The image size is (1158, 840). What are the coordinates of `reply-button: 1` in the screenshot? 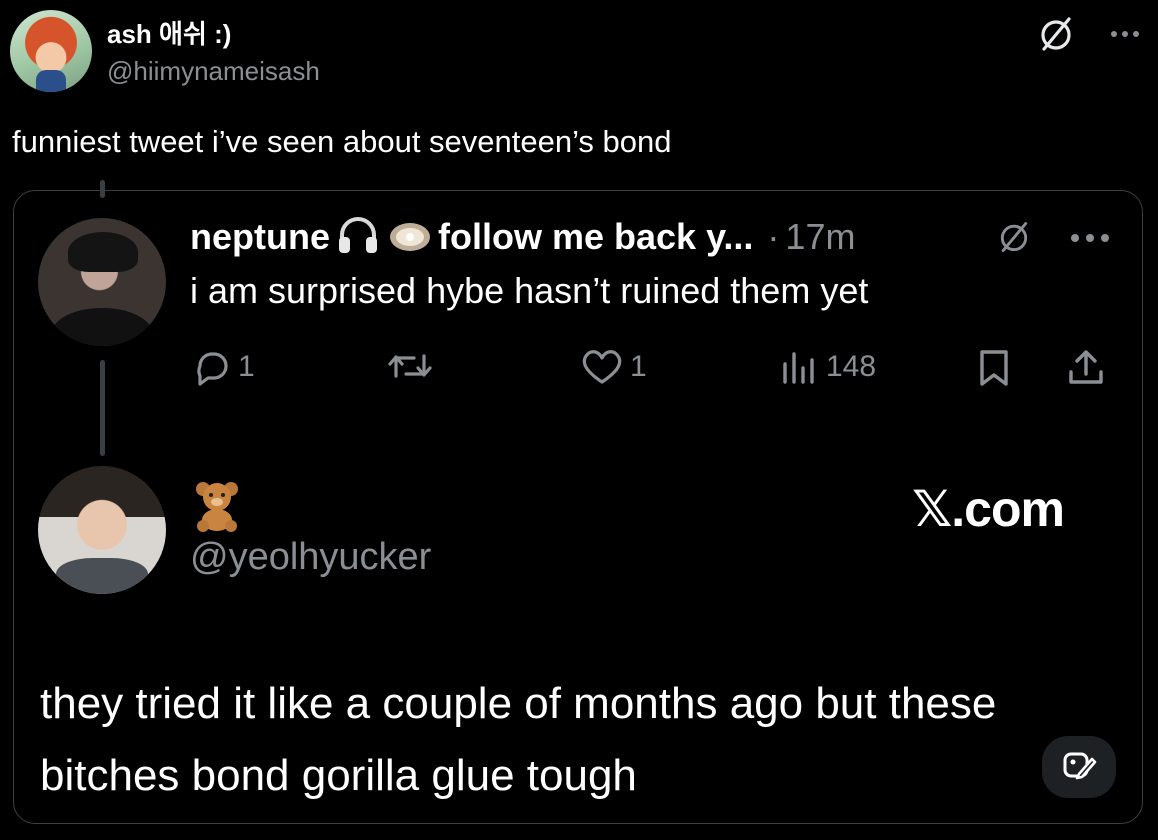 It's located at (223, 367).